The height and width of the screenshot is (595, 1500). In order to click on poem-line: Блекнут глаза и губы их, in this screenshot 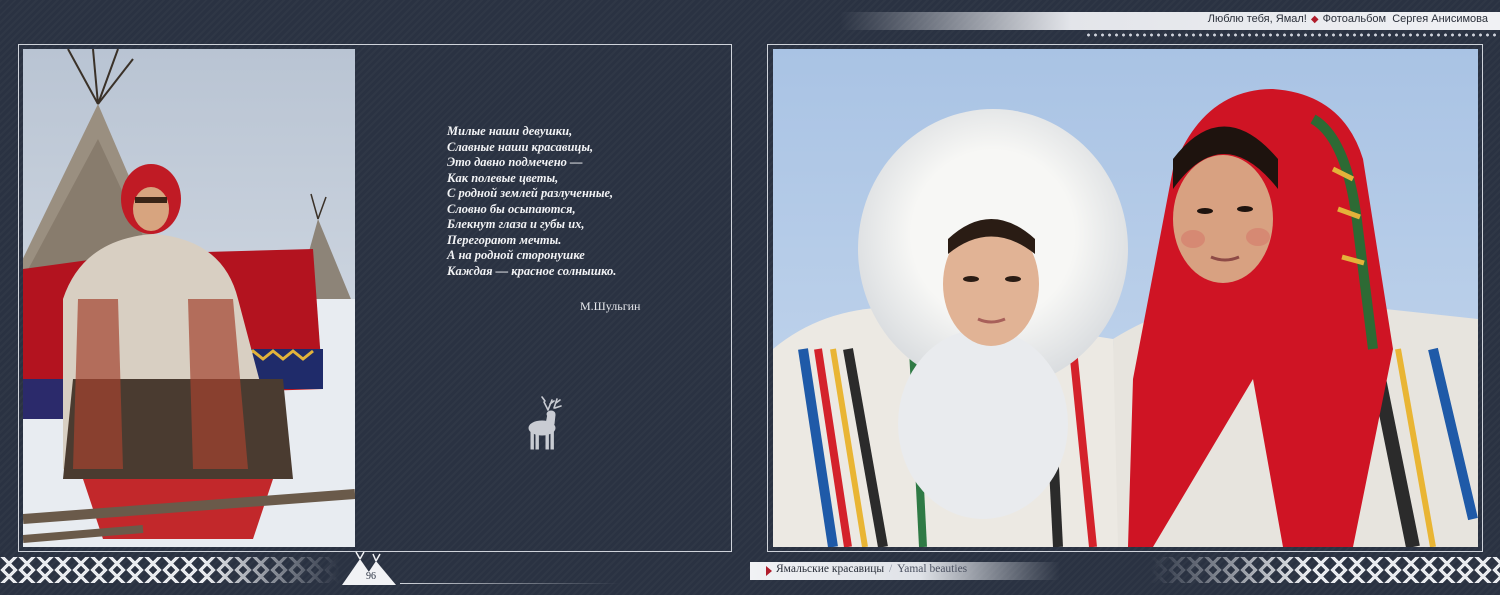, I will do `click(516, 224)`.